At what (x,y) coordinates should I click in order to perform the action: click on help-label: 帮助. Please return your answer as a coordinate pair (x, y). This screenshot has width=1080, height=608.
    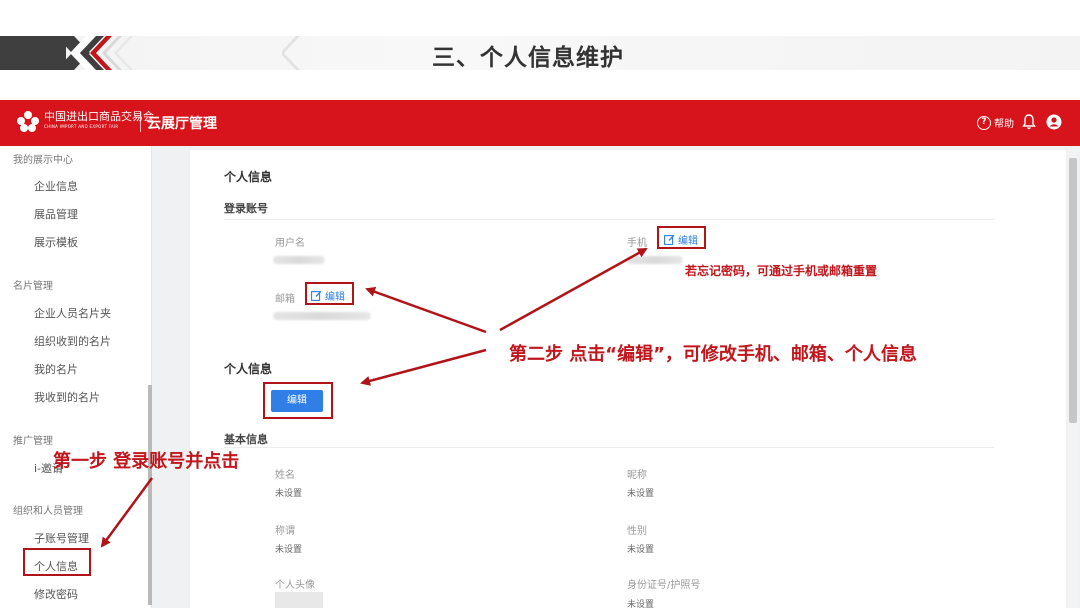
    Looking at the image, I should click on (1004, 124).